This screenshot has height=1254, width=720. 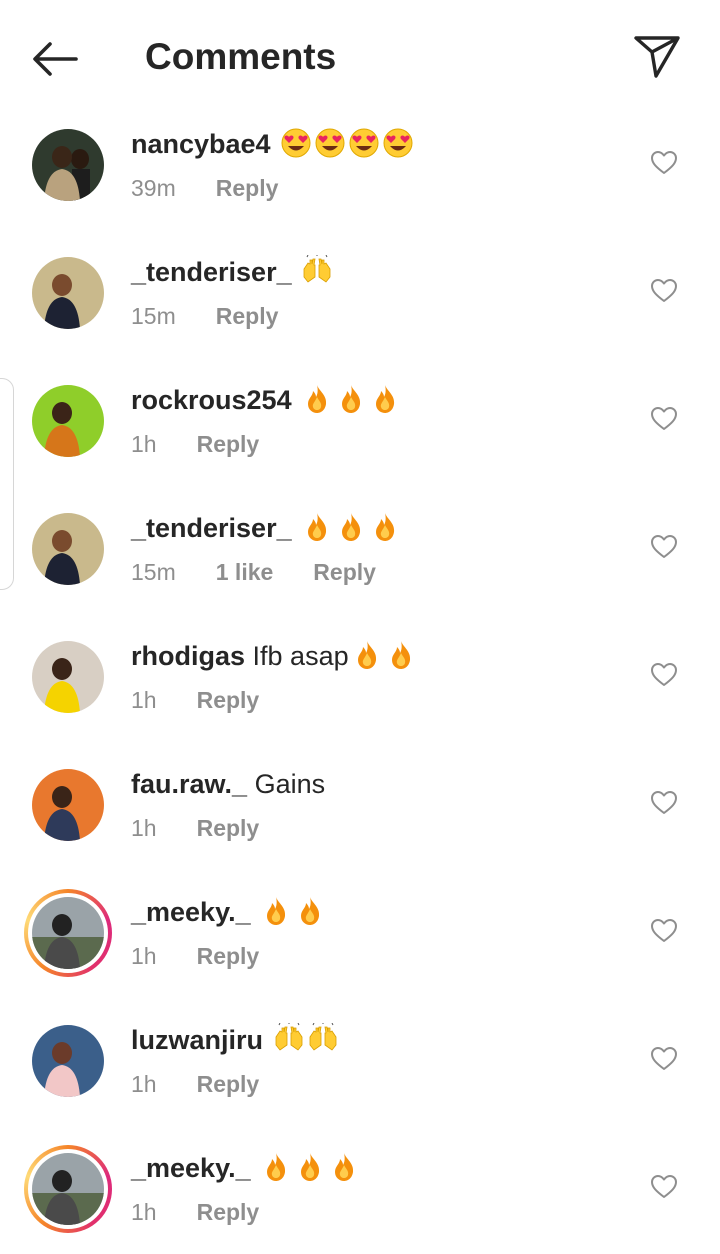 What do you see at coordinates (360, 806) in the screenshot?
I see `comment-row: fau.raw._ Gains 1h Reply` at bounding box center [360, 806].